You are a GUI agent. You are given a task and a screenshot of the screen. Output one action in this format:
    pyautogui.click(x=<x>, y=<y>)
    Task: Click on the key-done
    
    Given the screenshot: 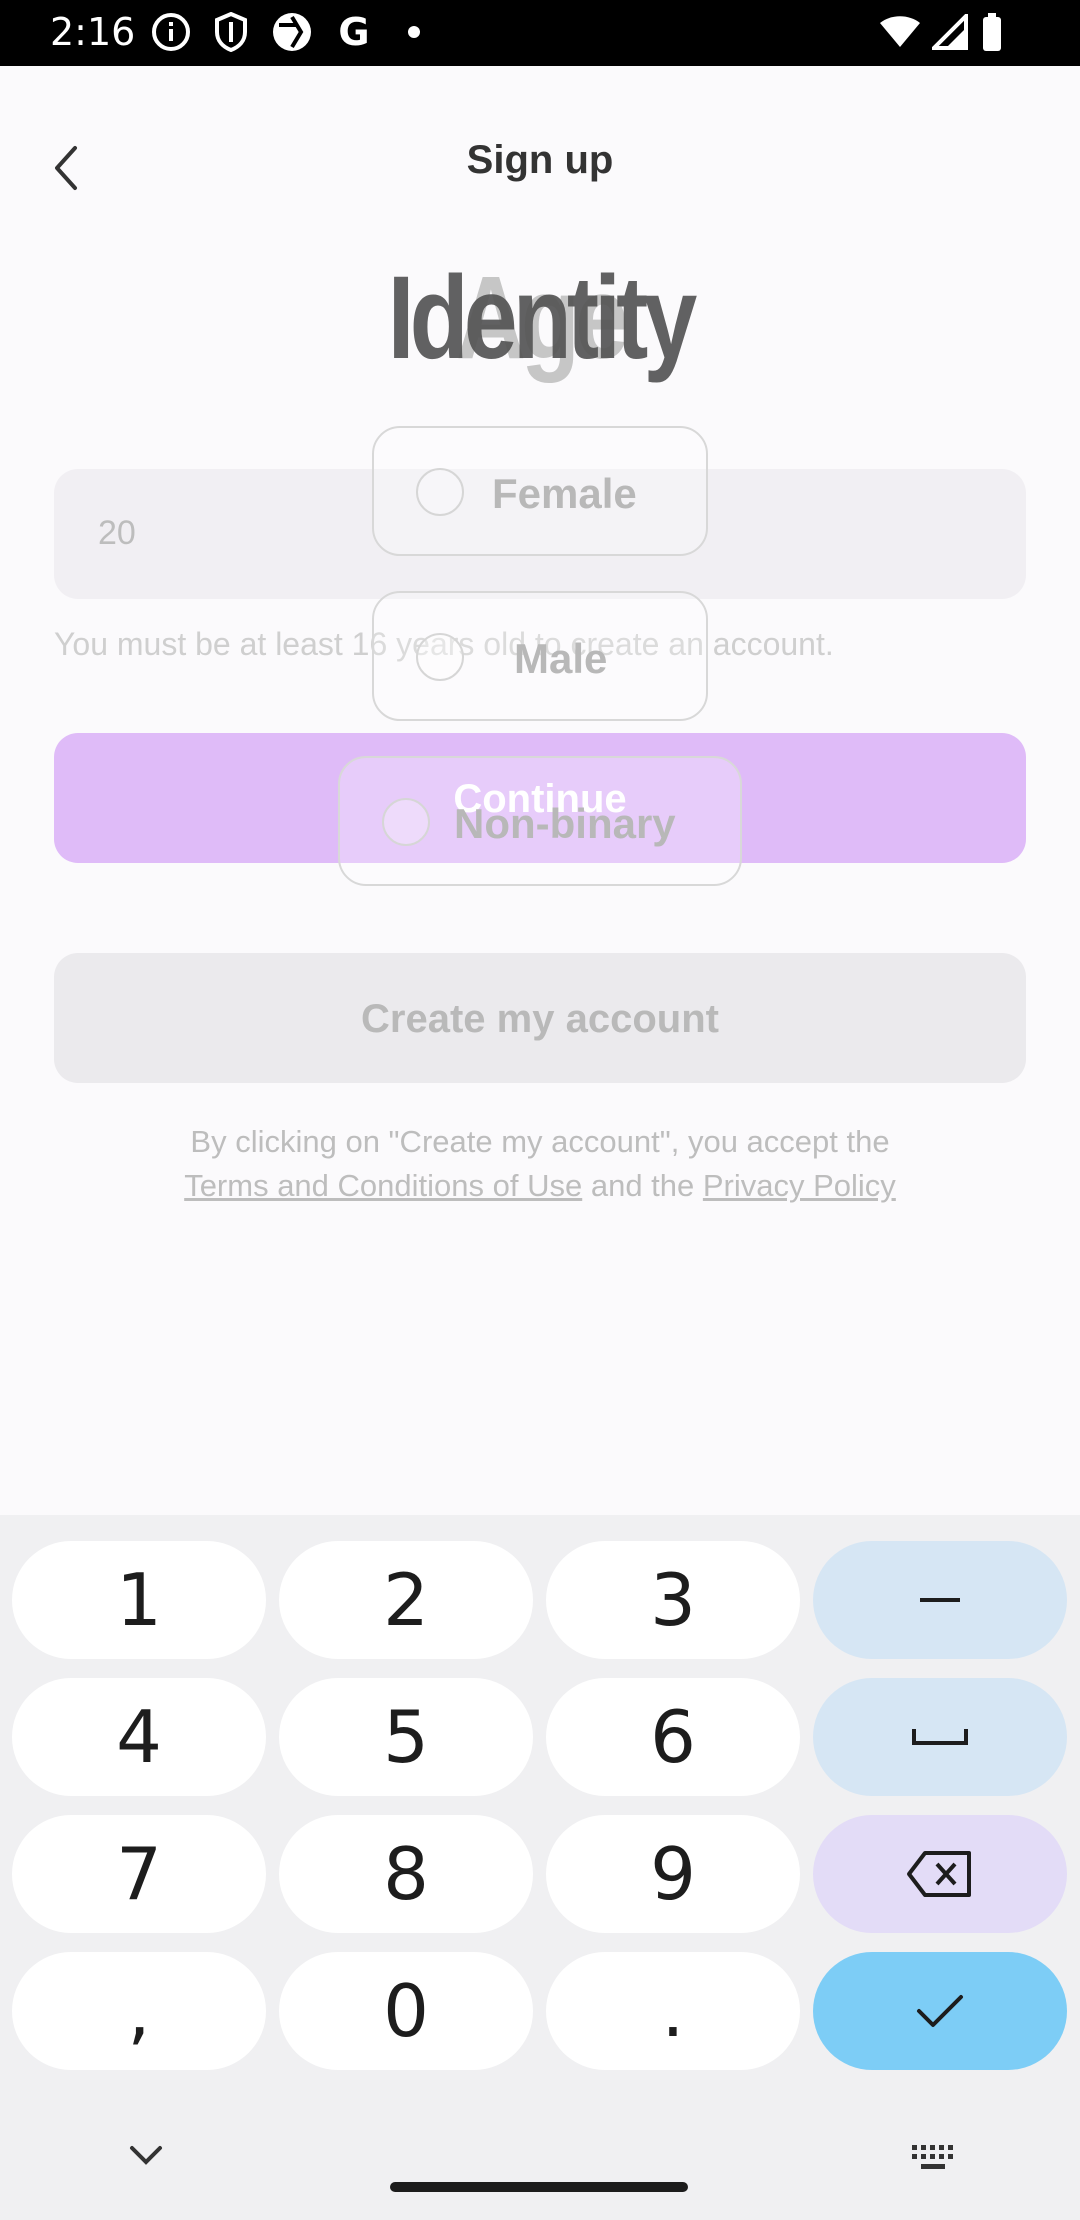 What is the action you would take?
    pyautogui.click(x=940, y=2011)
    